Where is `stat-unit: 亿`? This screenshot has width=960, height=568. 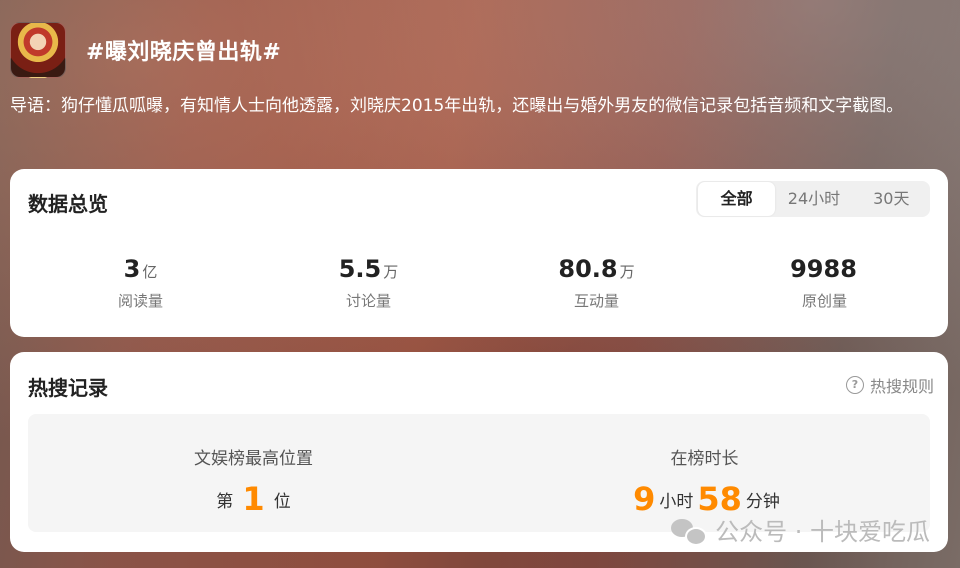 stat-unit: 亿 is located at coordinates (150, 272).